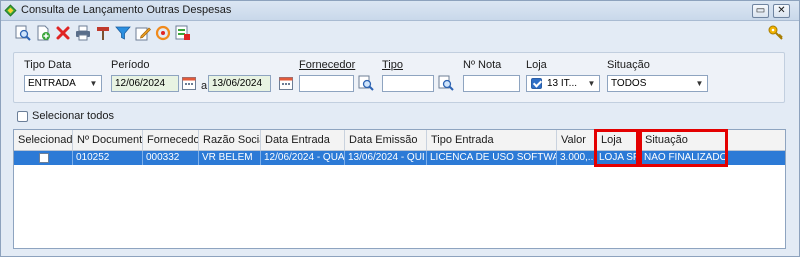 The height and width of the screenshot is (257, 800). What do you see at coordinates (781, 11) in the screenshot?
I see `close-button: ✕` at bounding box center [781, 11].